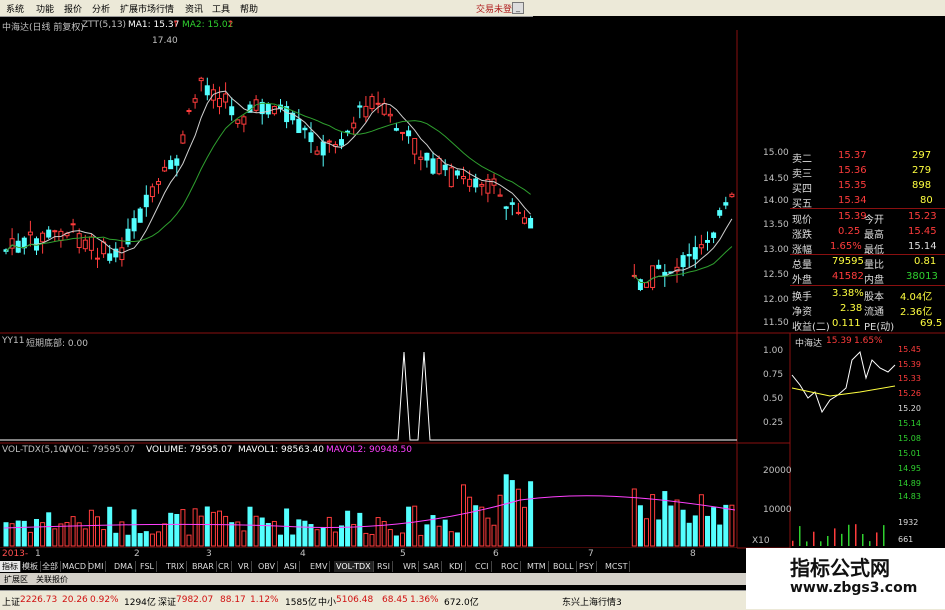  What do you see at coordinates (879, 325) in the screenshot?
I see `stat-label: PE(动)` at bounding box center [879, 325].